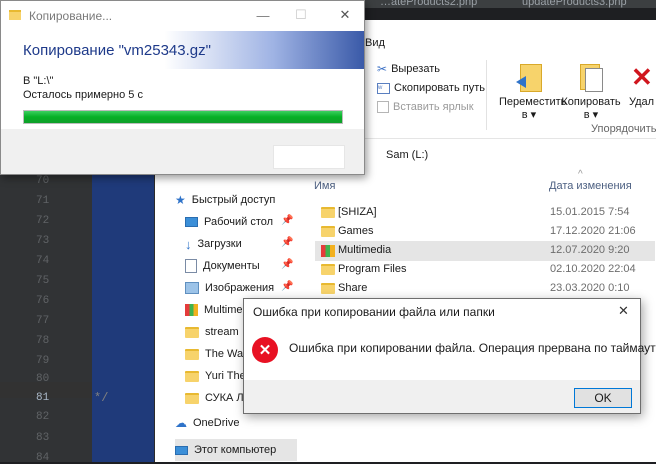 The height and width of the screenshot is (464, 656). What do you see at coordinates (191, 222) in the screenshot?
I see `desktop-icon` at bounding box center [191, 222].